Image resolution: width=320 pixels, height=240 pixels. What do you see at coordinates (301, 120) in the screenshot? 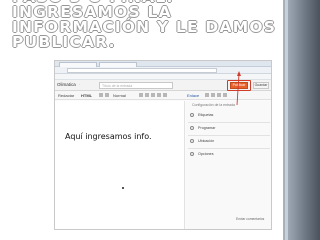
I see `decorative-side-band` at bounding box center [301, 120].